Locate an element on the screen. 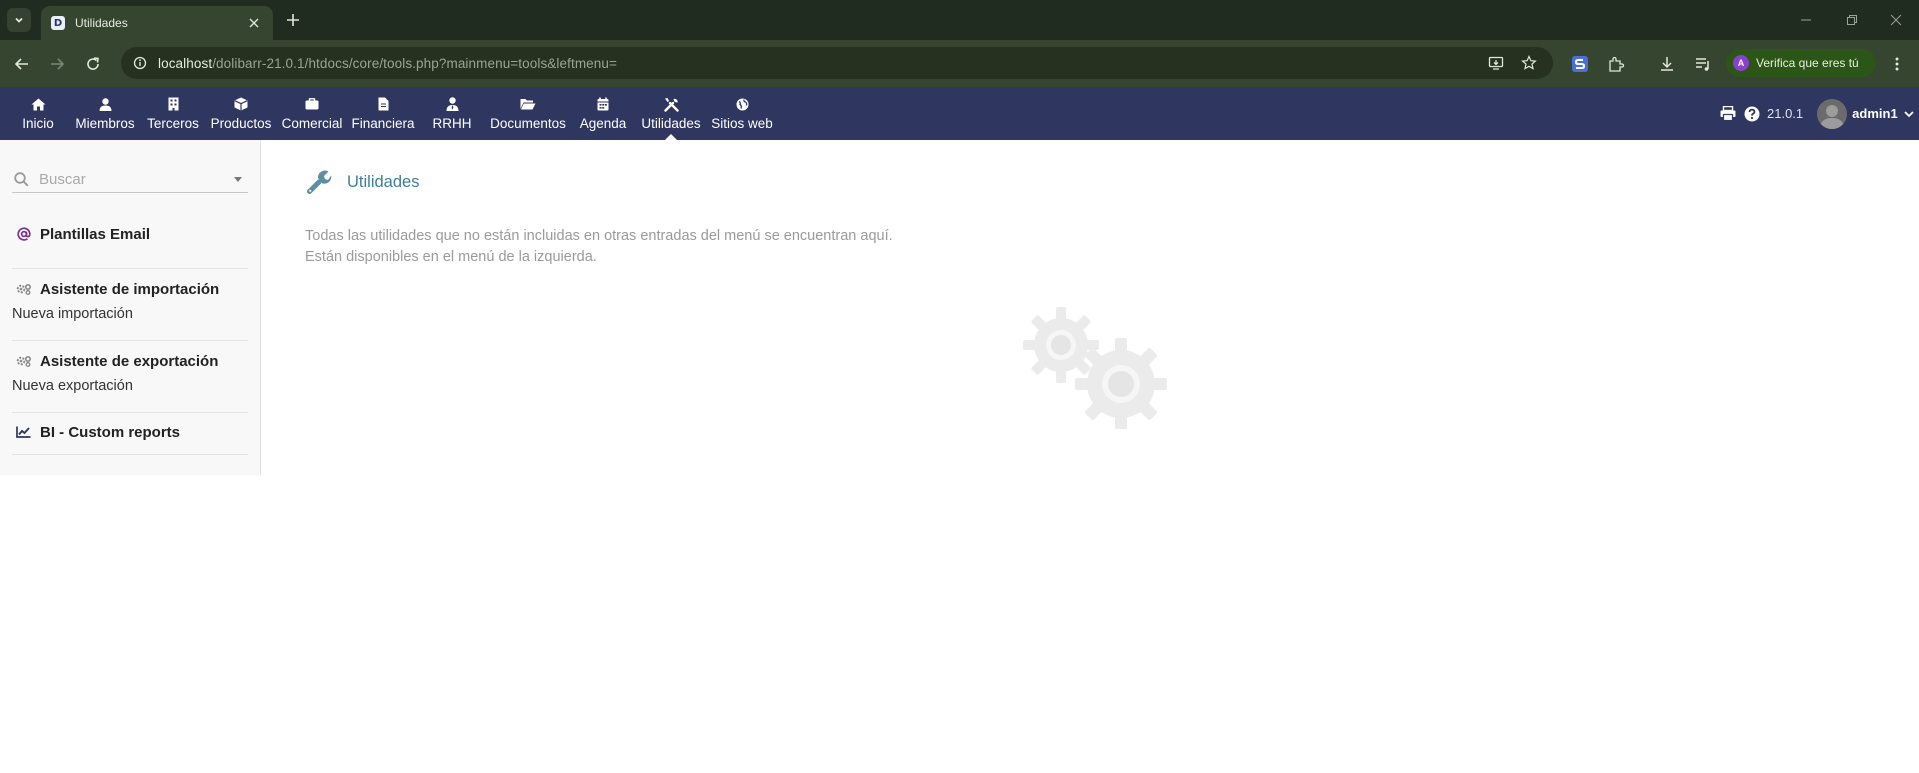  tab-search-button is located at coordinates (19, 20).